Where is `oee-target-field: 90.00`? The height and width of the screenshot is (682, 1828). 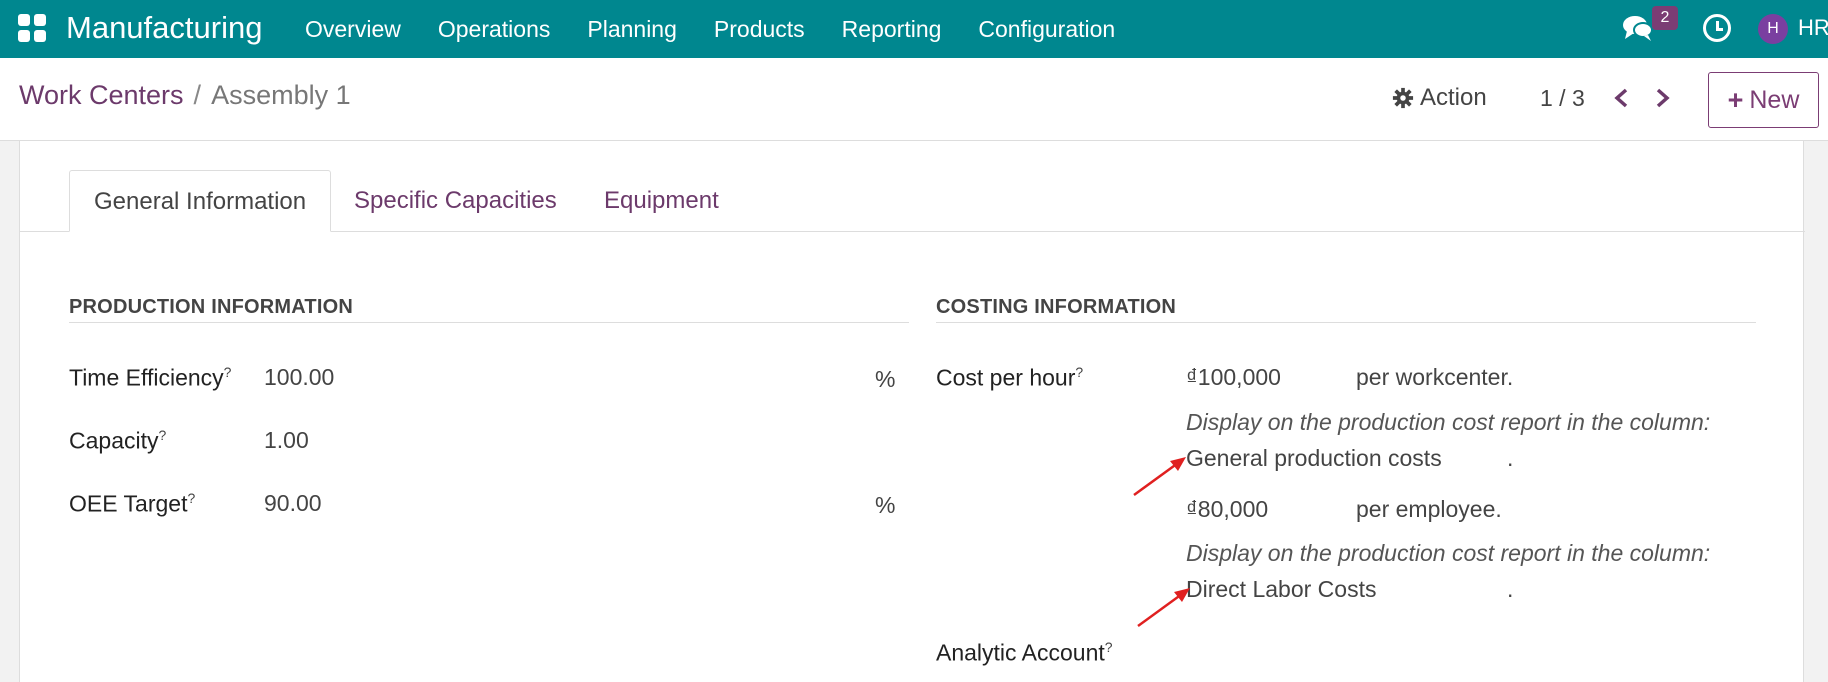 oee-target-field: 90.00 is located at coordinates (293, 503).